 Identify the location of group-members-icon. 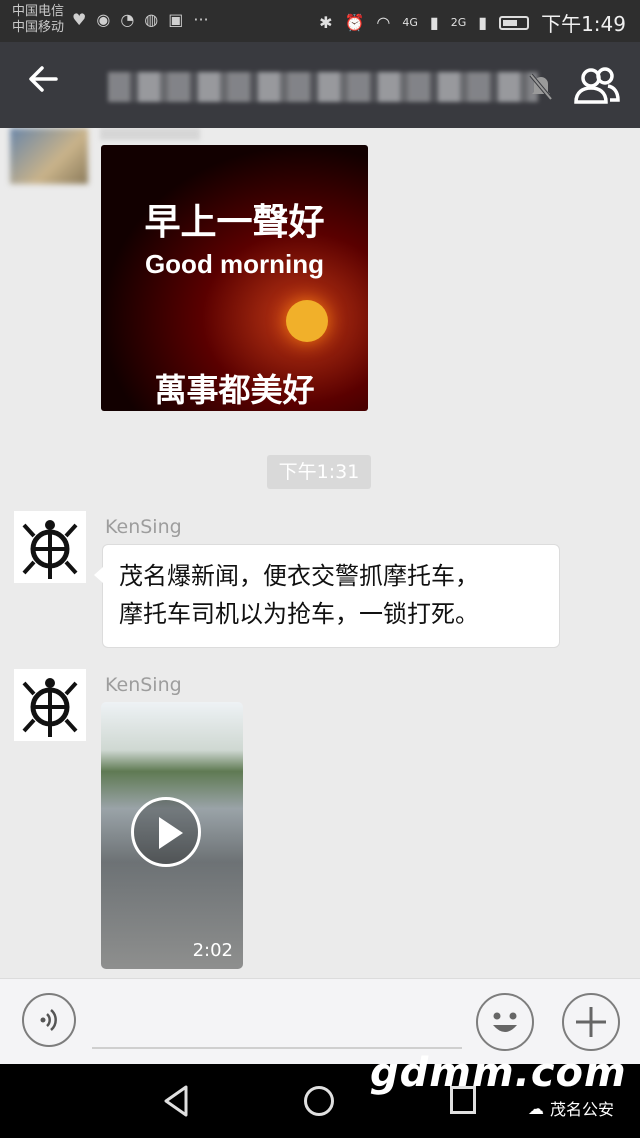
(597, 85).